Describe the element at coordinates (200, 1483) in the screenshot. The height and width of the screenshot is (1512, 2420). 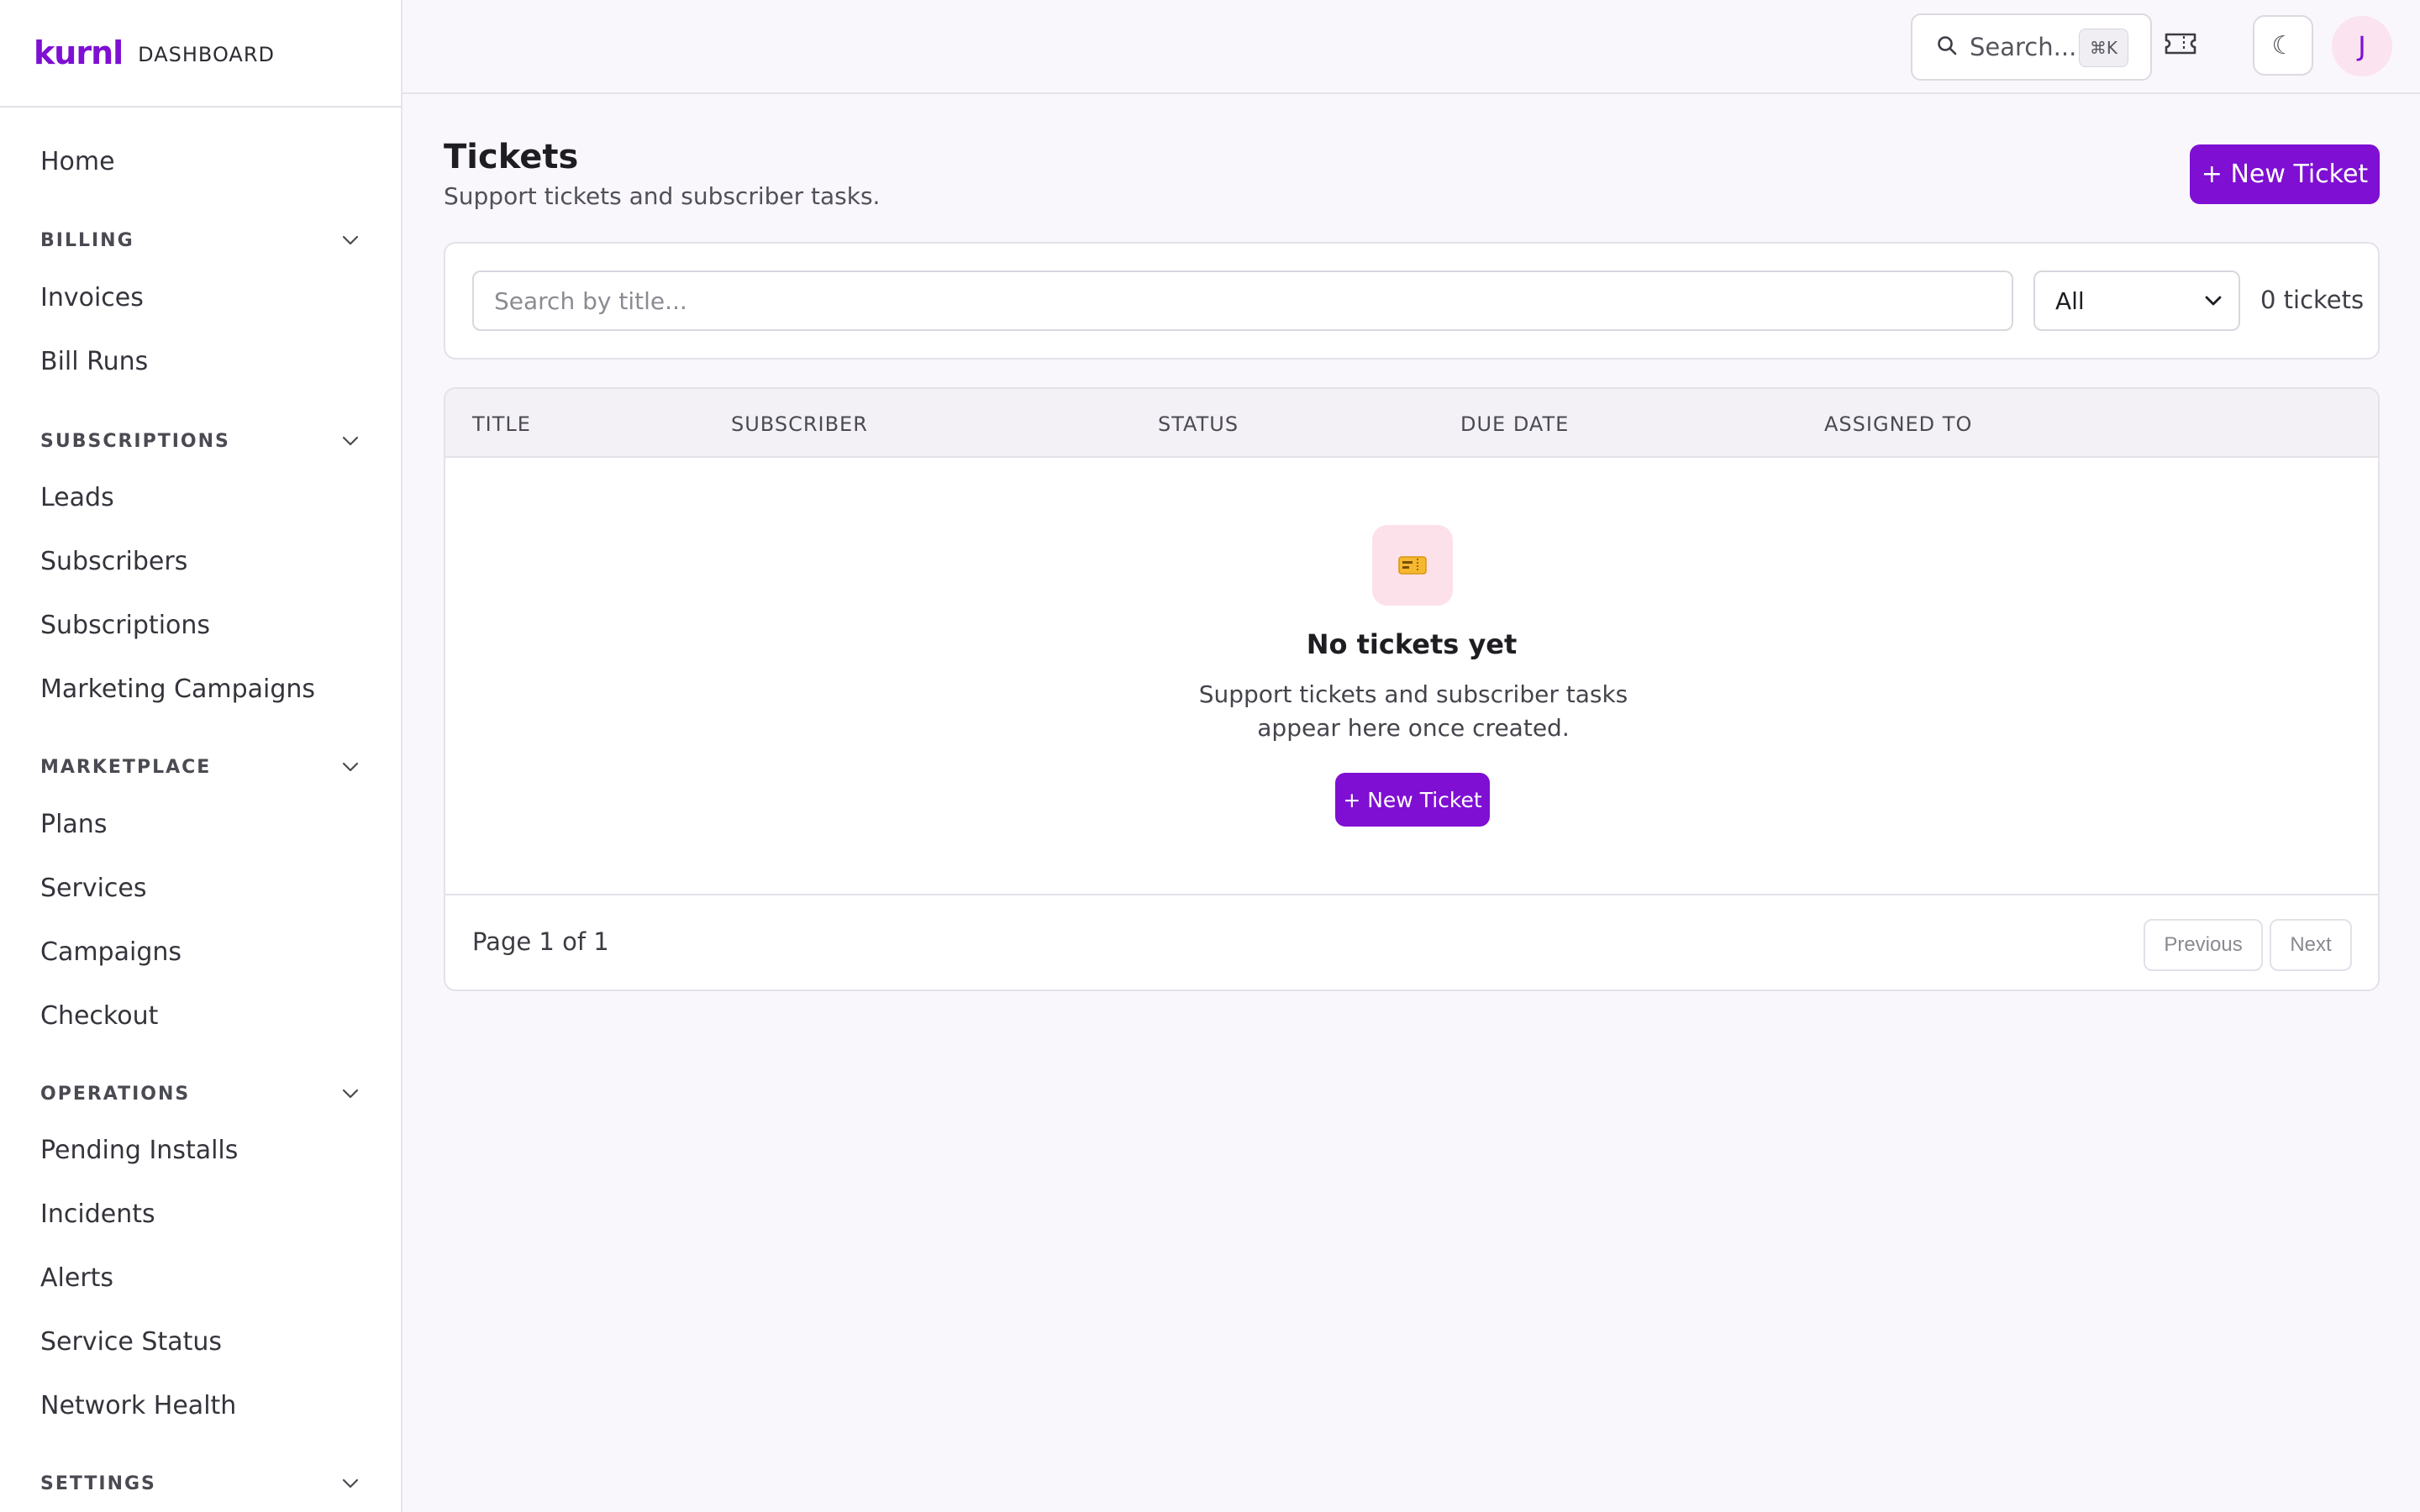
I see `sidebar-section-settings: SETTINGS` at that location.